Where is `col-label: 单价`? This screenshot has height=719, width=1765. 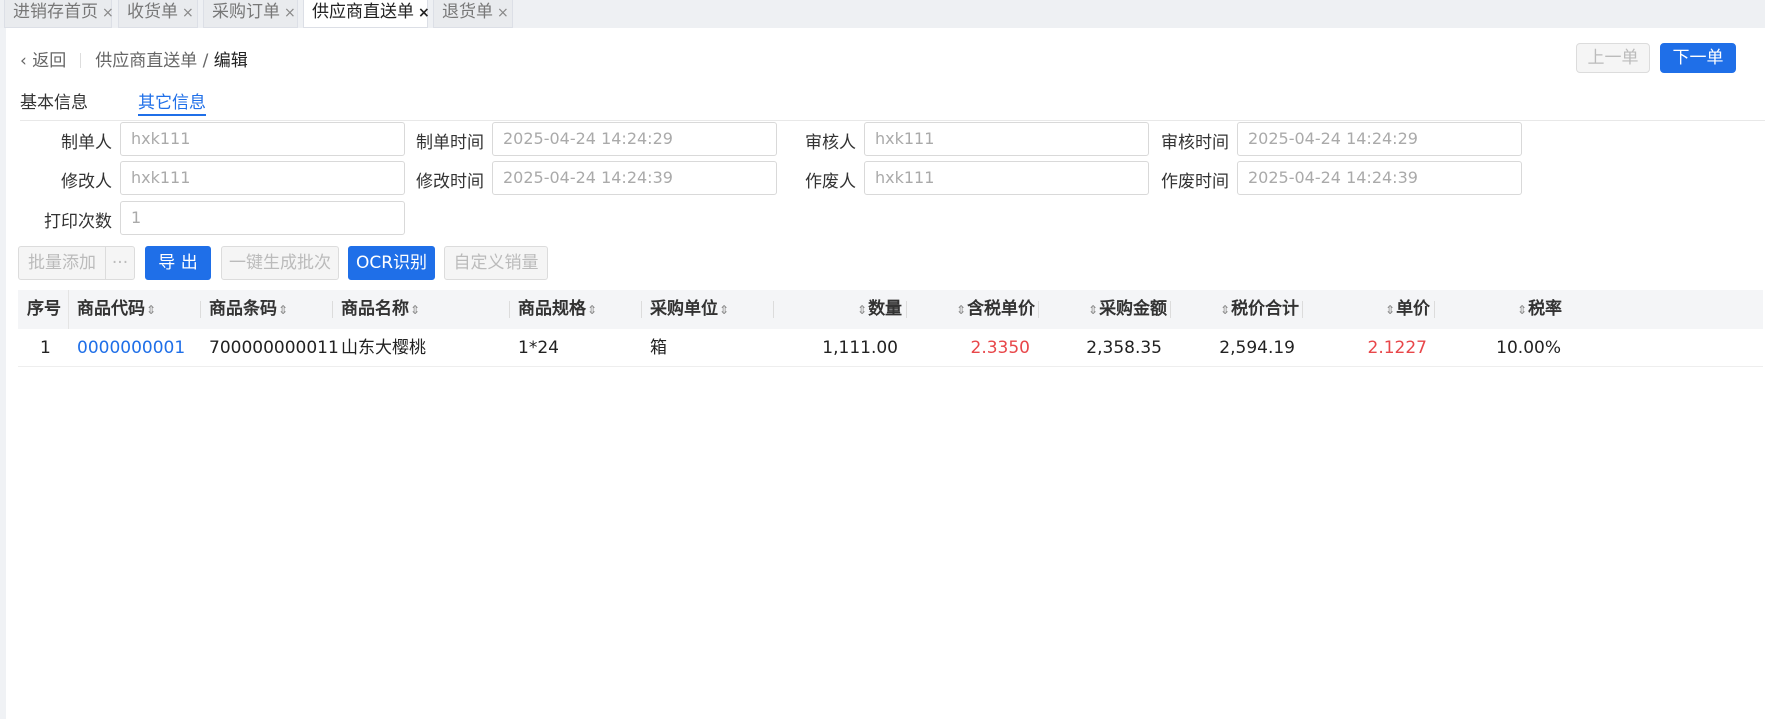 col-label: 单价 is located at coordinates (1413, 309).